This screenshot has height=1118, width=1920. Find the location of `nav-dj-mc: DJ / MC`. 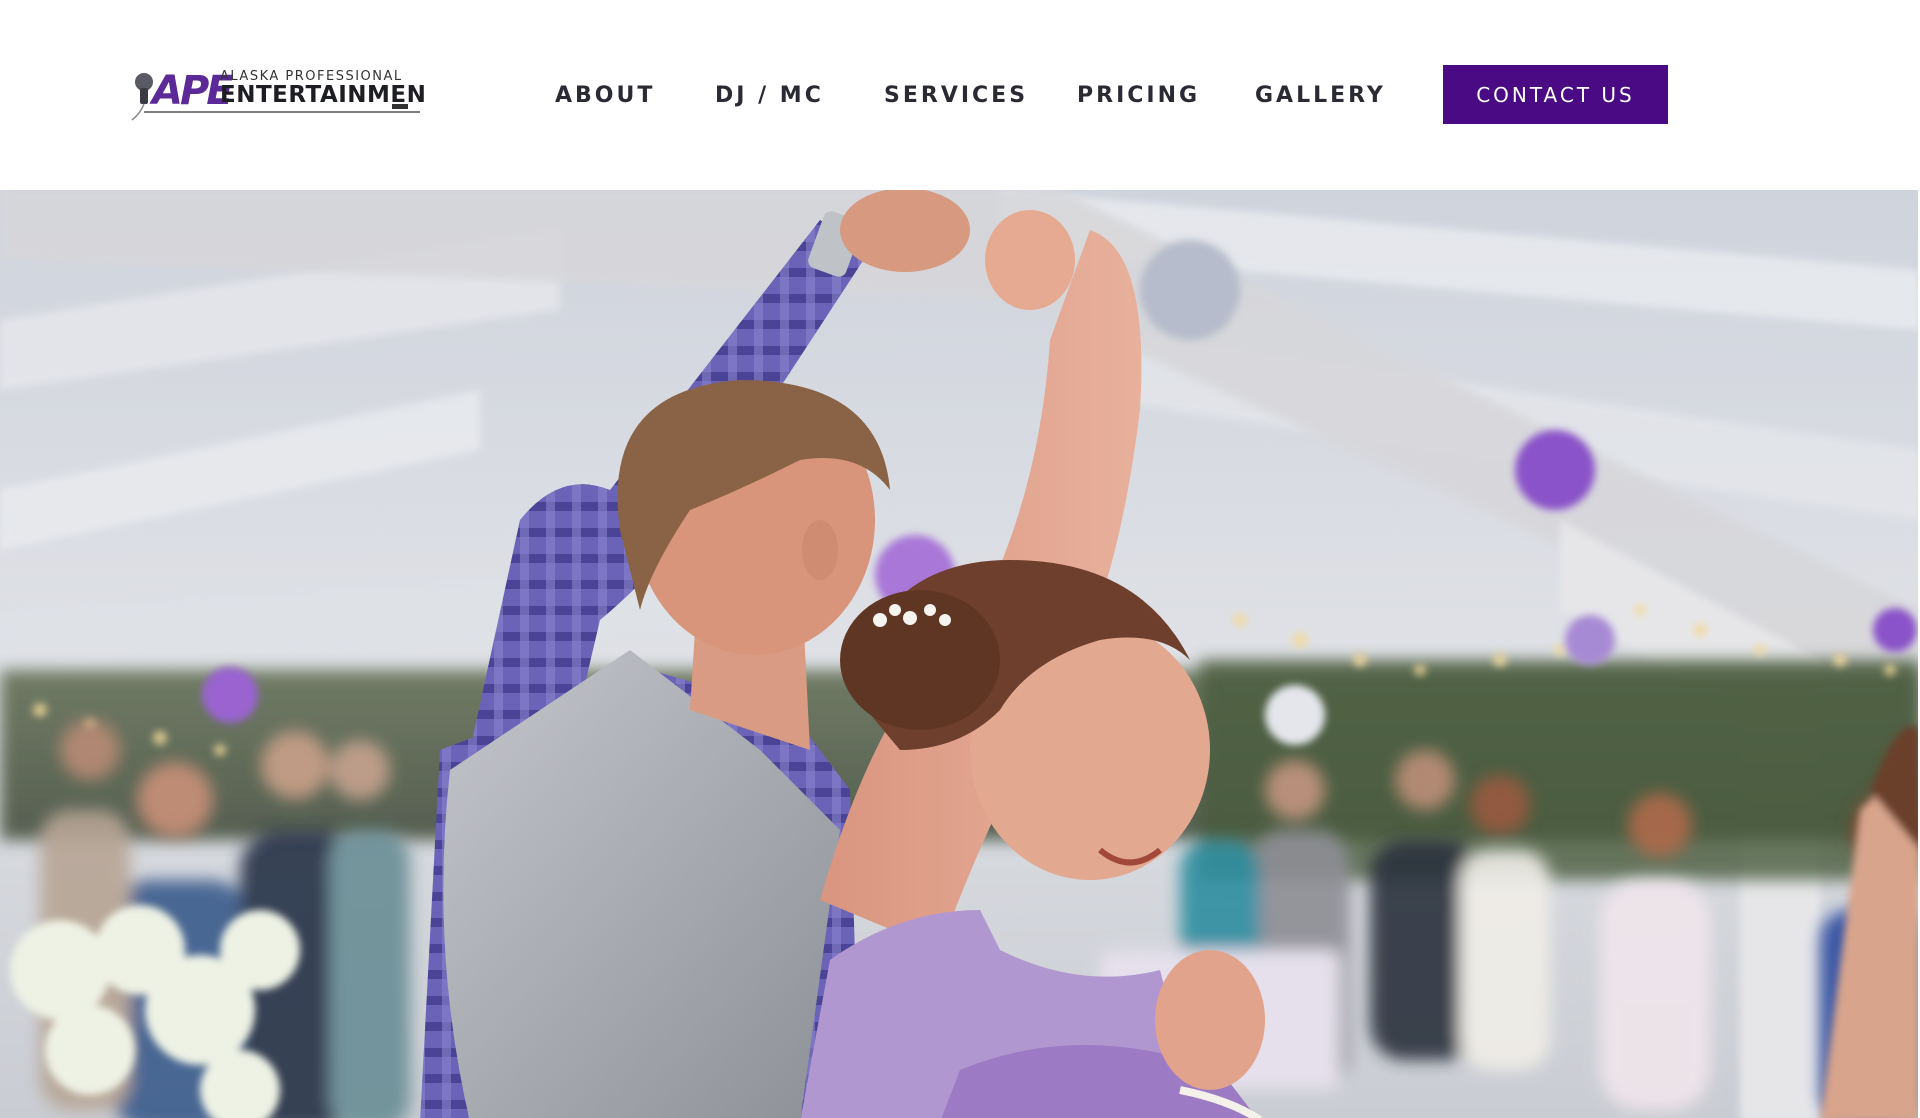

nav-dj-mc: DJ / MC is located at coordinates (769, 96).